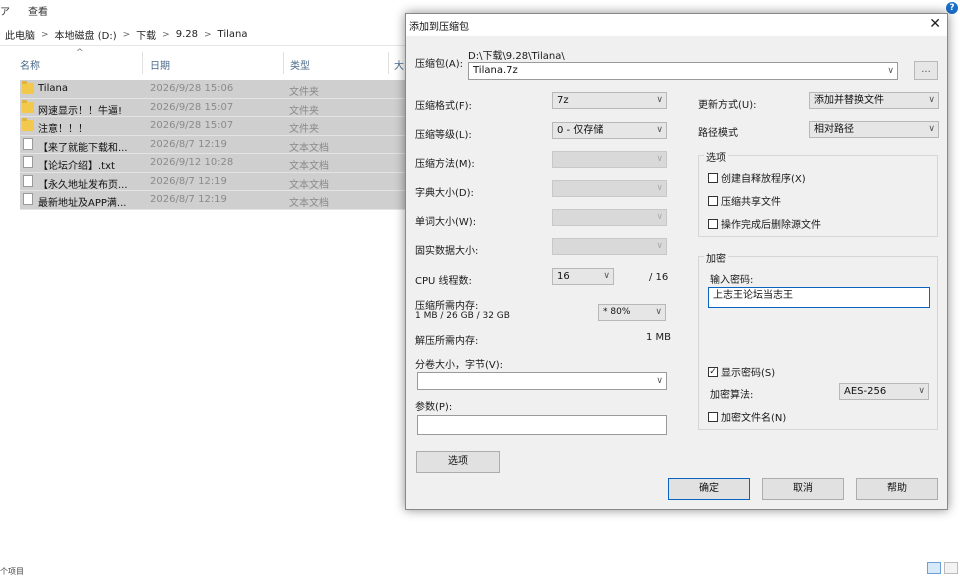 This screenshot has height=576, width=960. What do you see at coordinates (20, 34) in the screenshot?
I see `breadcrumb-this-pc: 此电脑` at bounding box center [20, 34].